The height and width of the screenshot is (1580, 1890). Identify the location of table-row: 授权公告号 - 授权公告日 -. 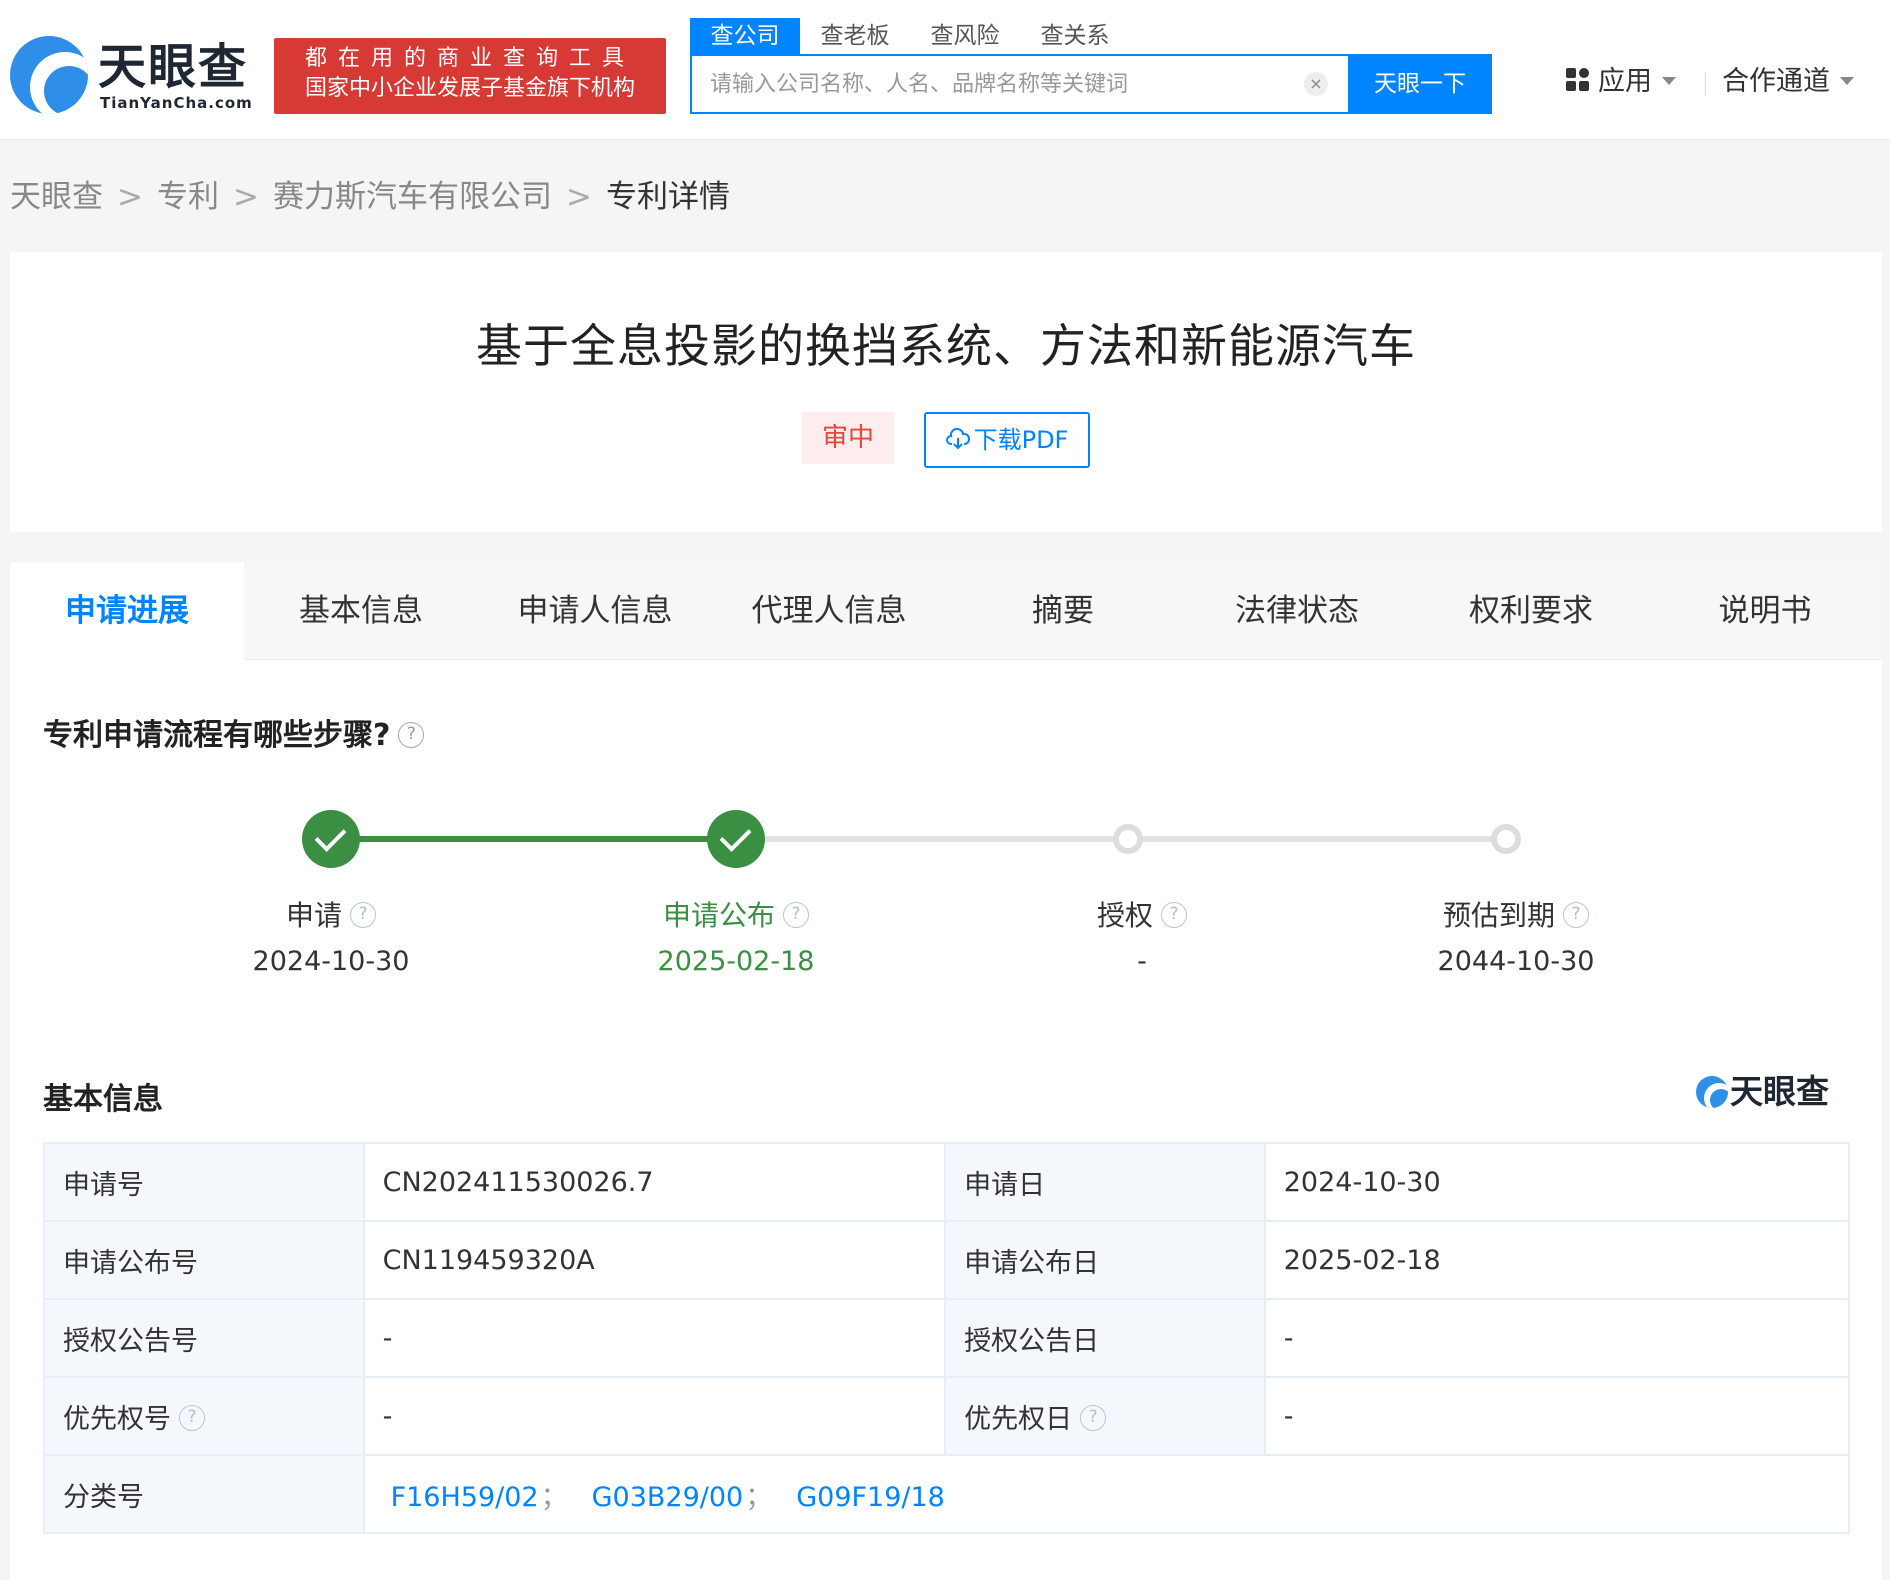
(947, 1338).